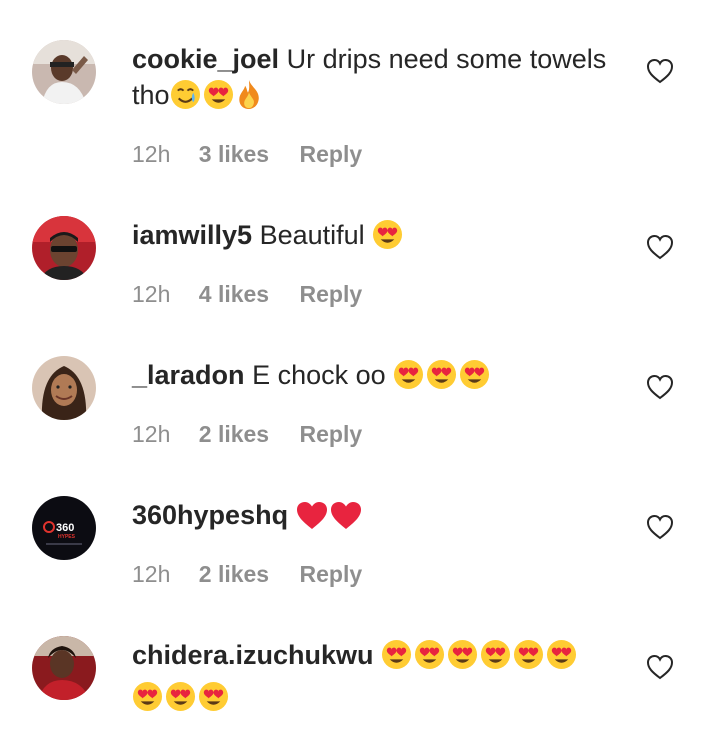  Describe the element at coordinates (319, 375) in the screenshot. I see `comment-text: E chock oo` at that location.